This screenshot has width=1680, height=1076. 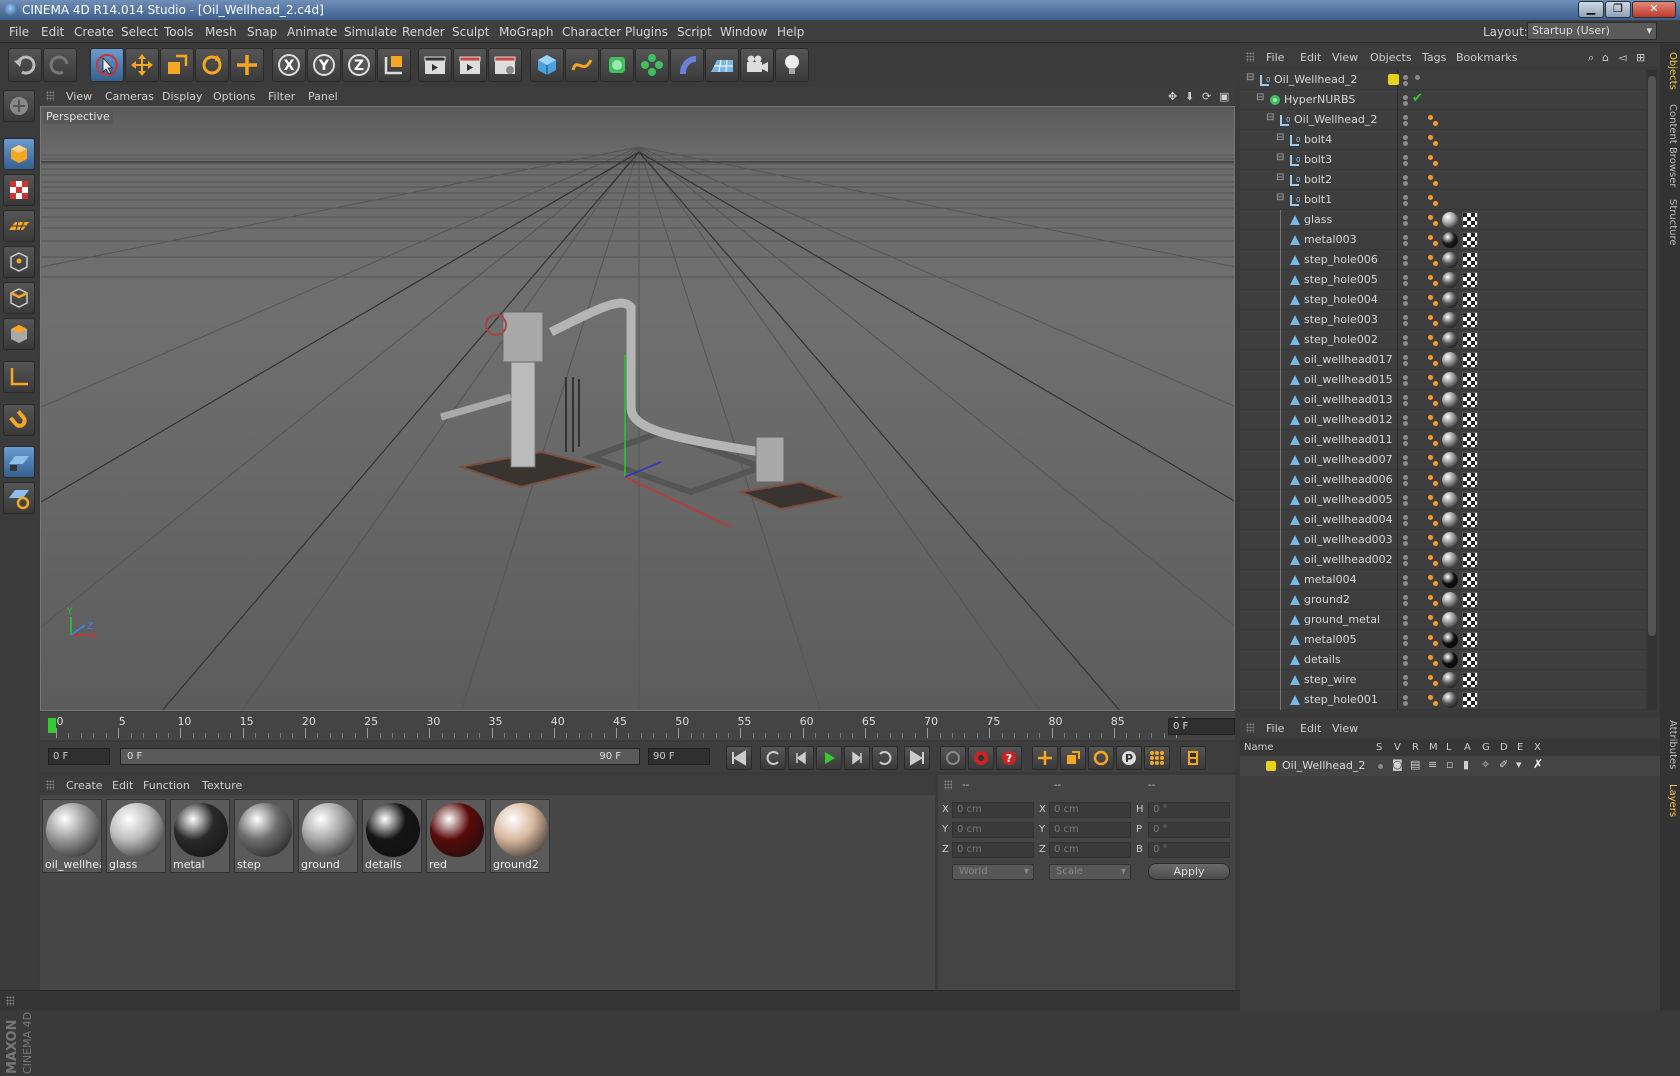 I want to click on layer-col-solo: S, so click(x=1379, y=747).